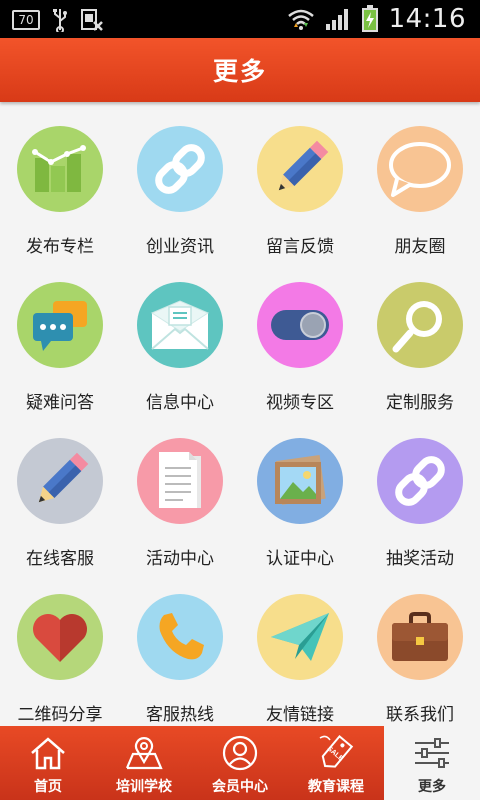 The width and height of the screenshot is (480, 800). I want to click on menu-item: 客服热线, so click(180, 650).